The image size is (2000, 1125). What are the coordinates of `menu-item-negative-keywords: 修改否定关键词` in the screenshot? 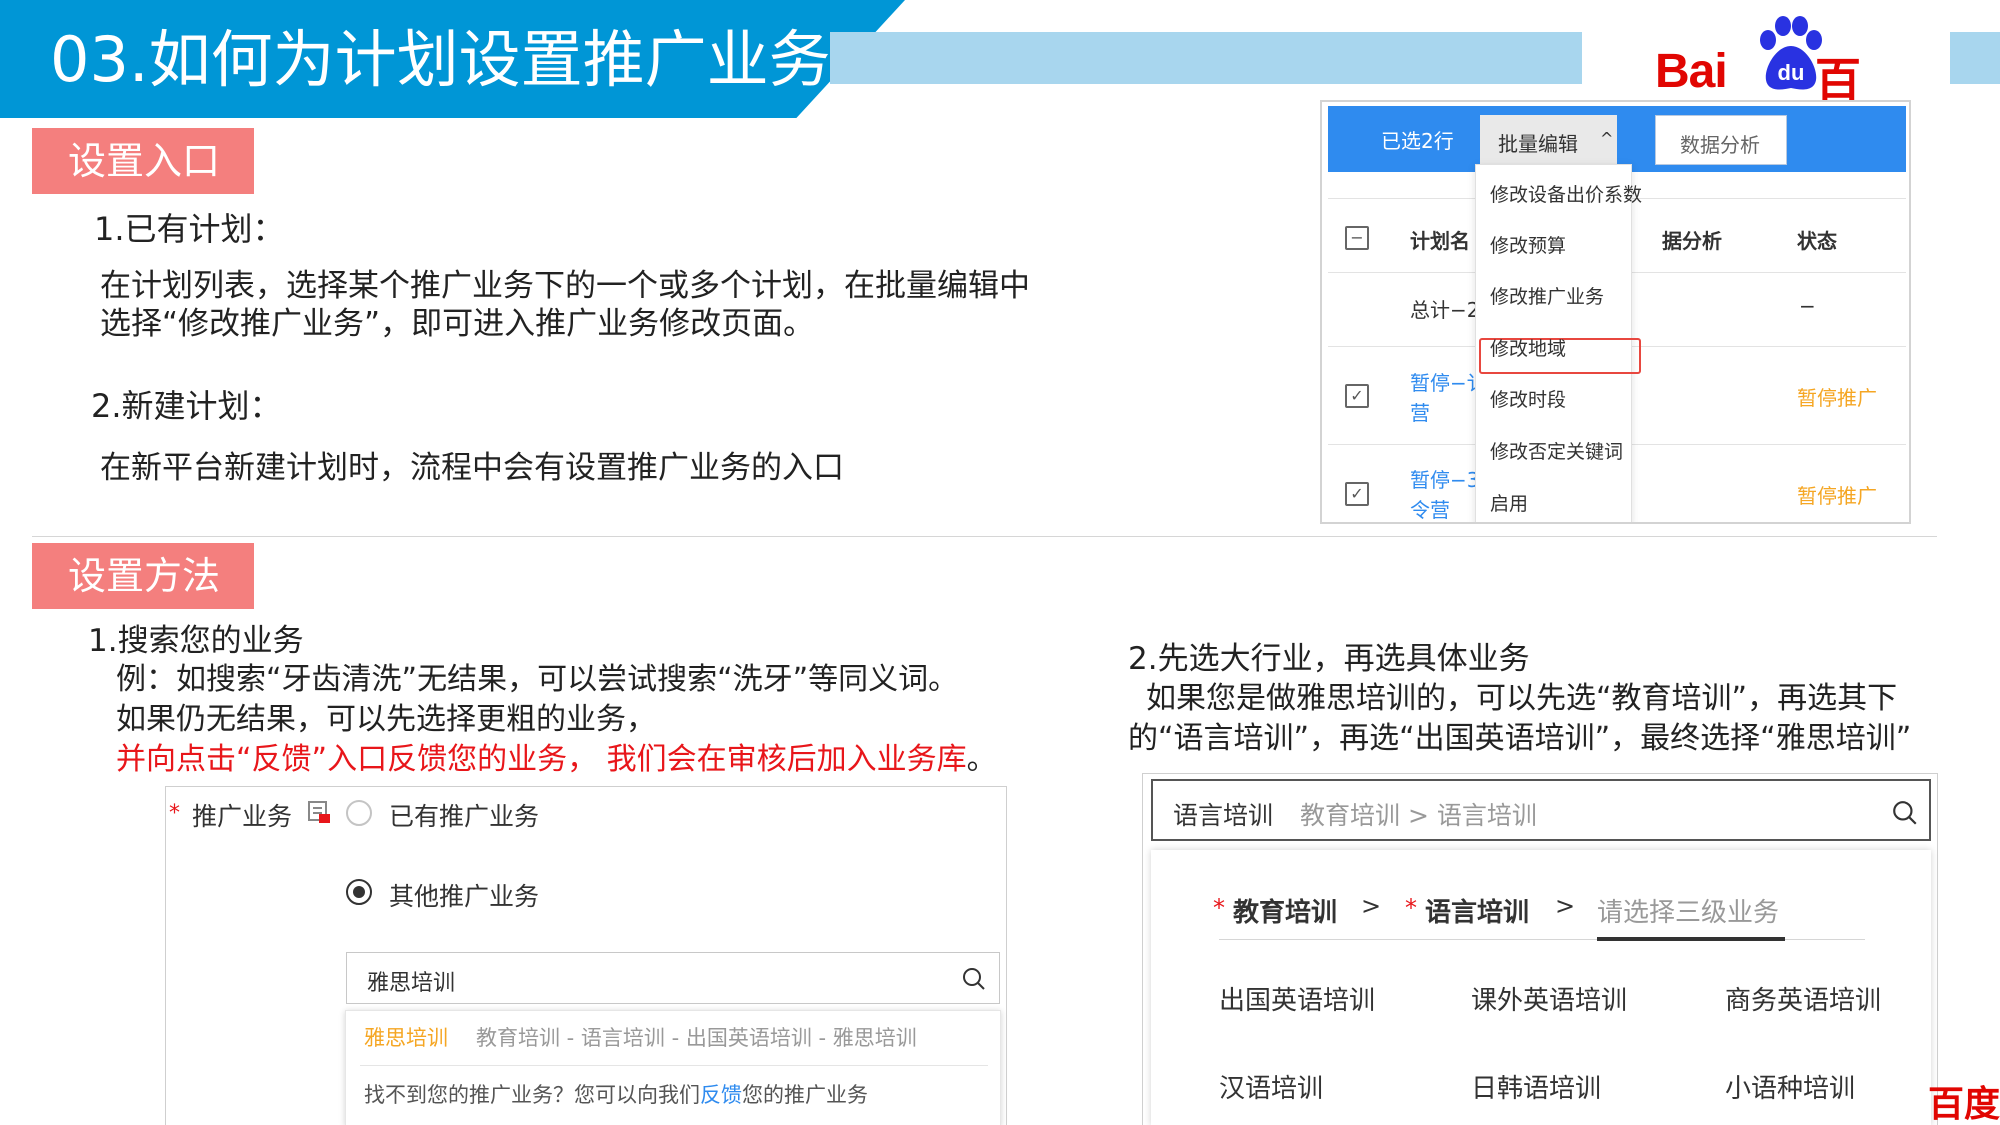 It's located at (1556, 450).